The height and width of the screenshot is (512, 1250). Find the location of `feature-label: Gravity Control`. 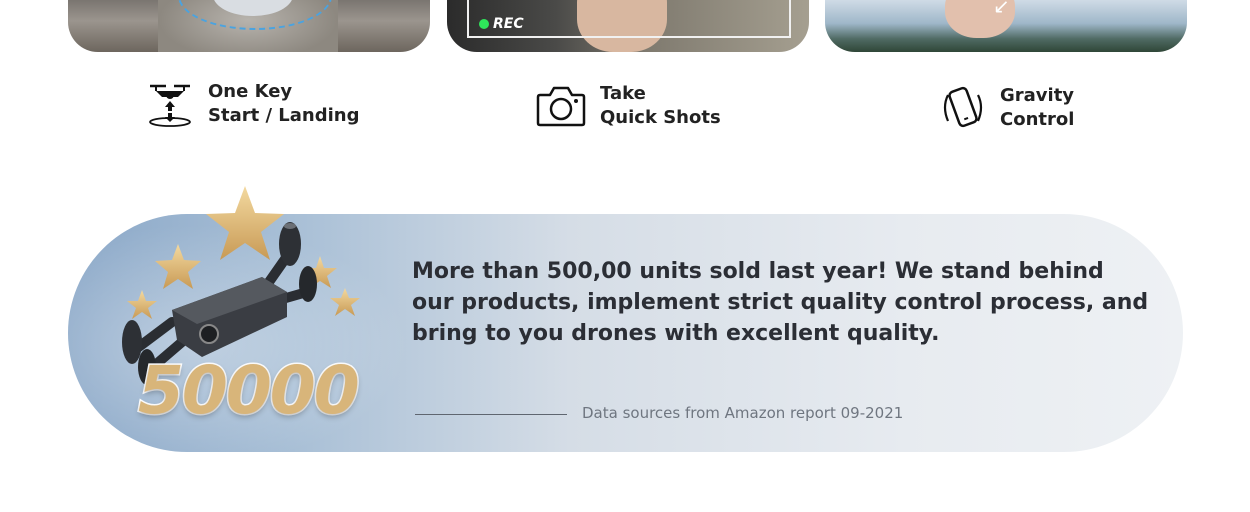

feature-label: Gravity Control is located at coordinates (1037, 108).